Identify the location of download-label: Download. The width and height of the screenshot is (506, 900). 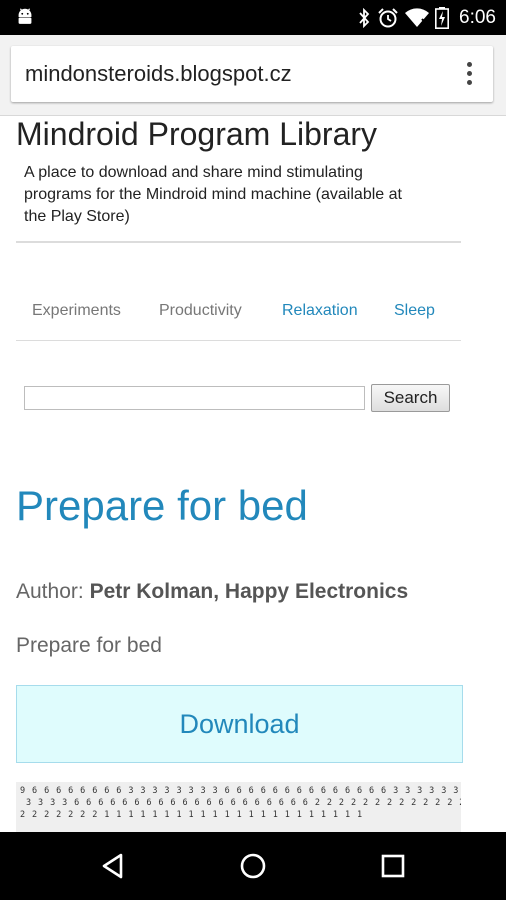
(239, 724).